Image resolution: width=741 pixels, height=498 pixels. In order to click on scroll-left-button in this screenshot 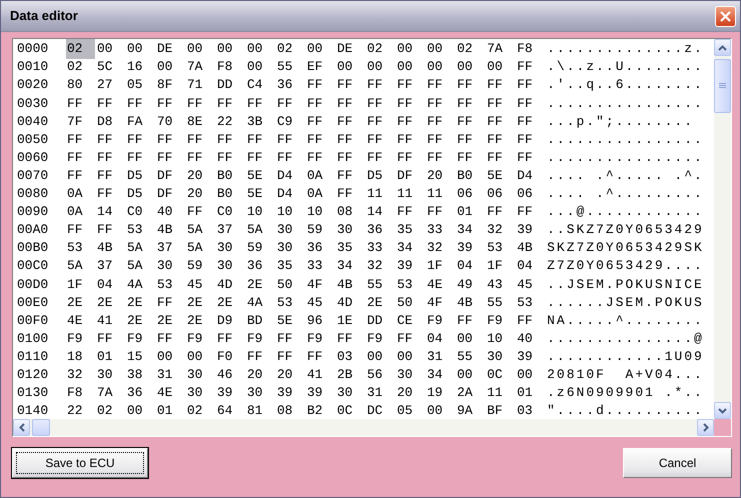, I will do `click(21, 427)`.